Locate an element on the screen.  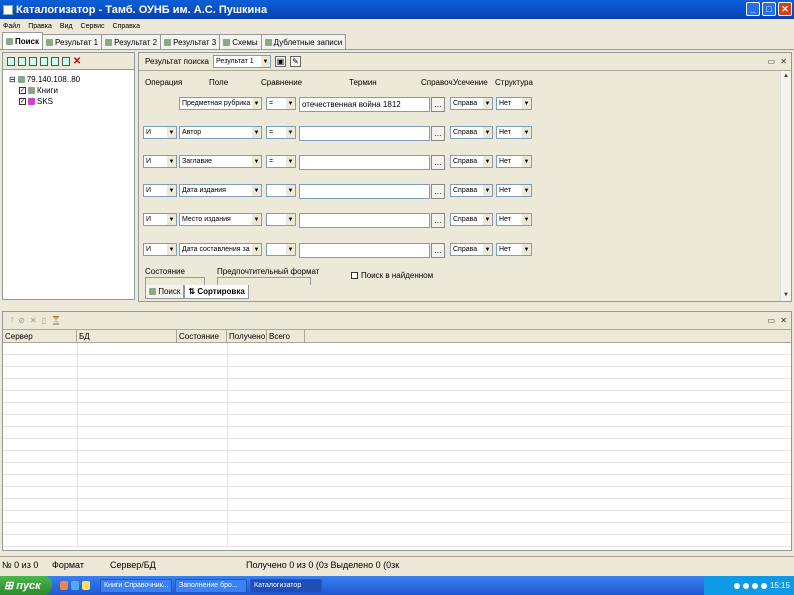
delete-icon: ✕ is located at coordinates (77, 61).